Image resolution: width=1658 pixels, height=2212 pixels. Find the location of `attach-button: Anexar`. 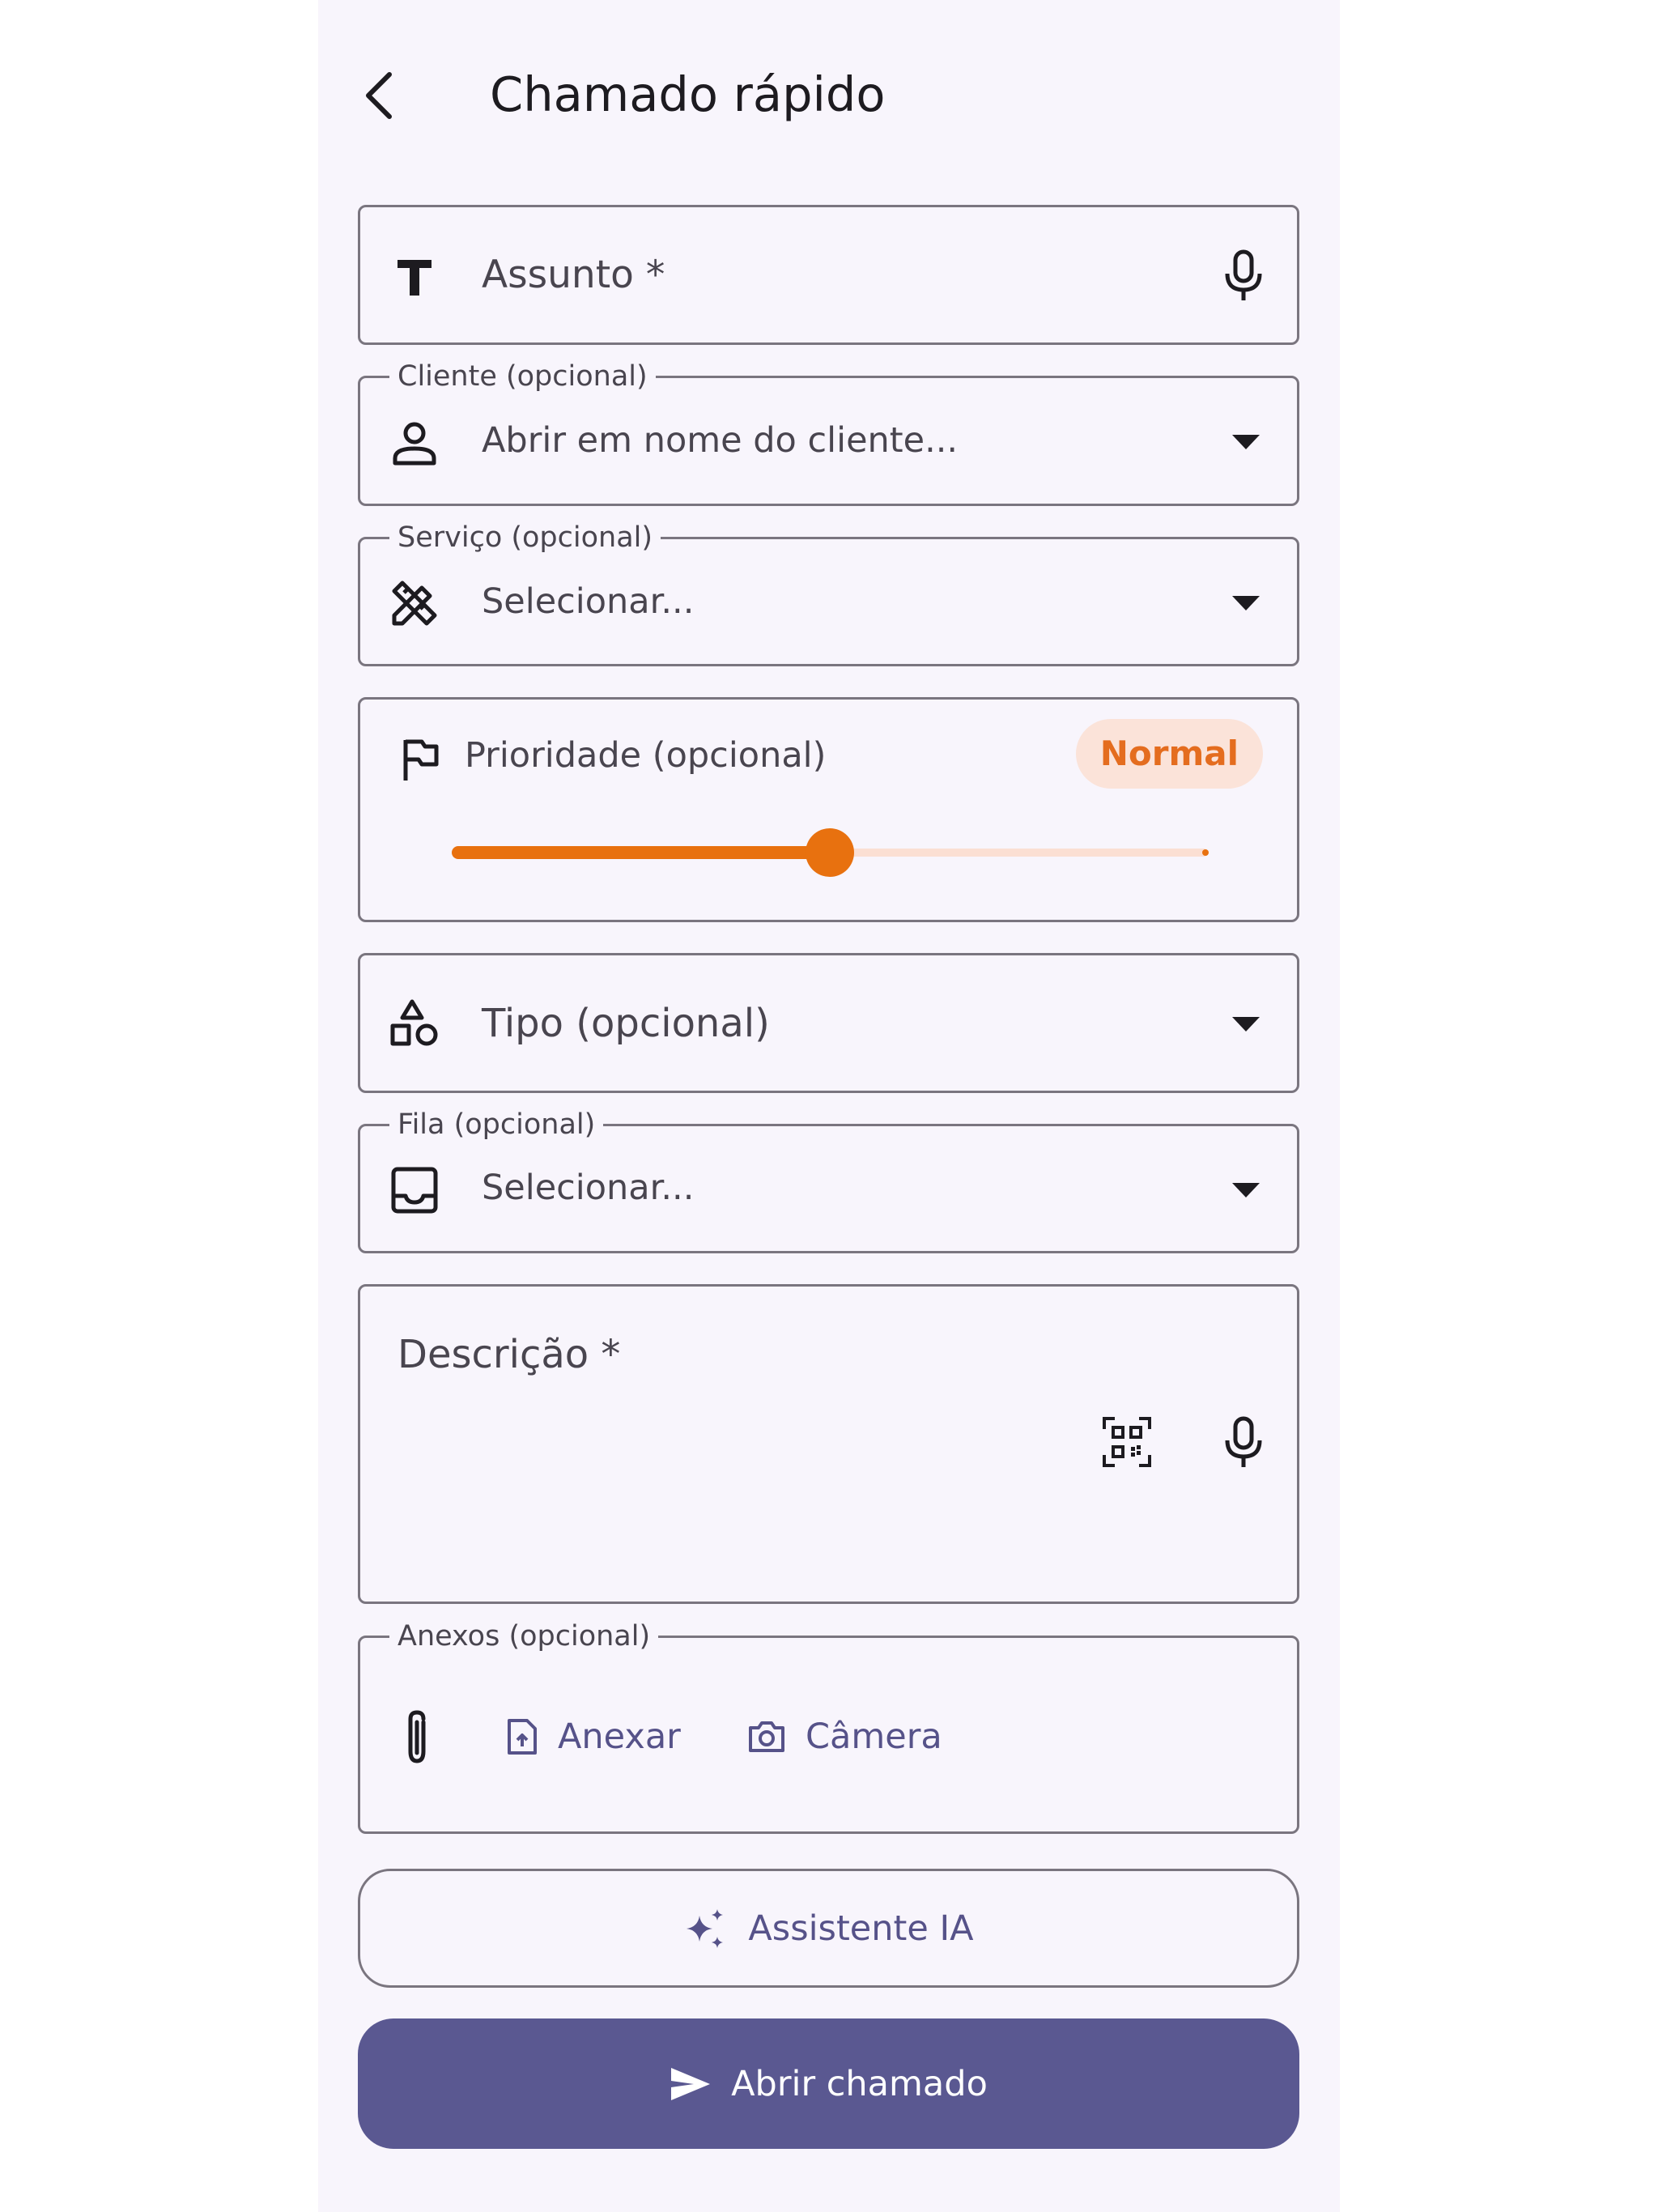

attach-button: Anexar is located at coordinates (593, 1737).